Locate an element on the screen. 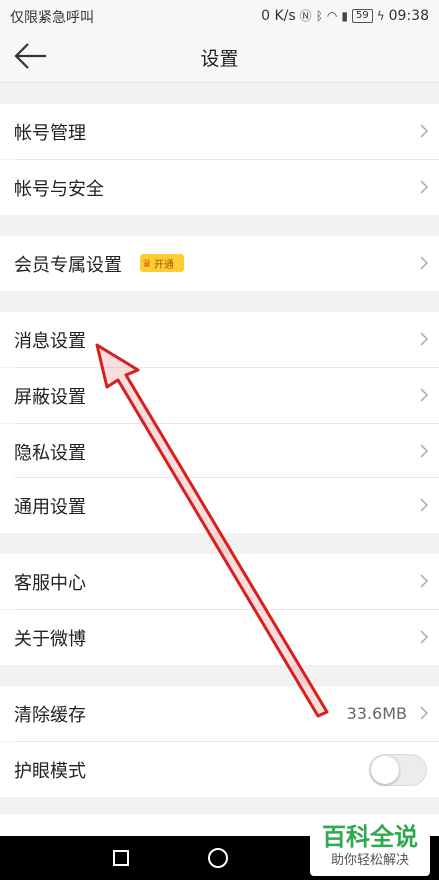 The image size is (439, 880). recents-button is located at coordinates (121, 858).